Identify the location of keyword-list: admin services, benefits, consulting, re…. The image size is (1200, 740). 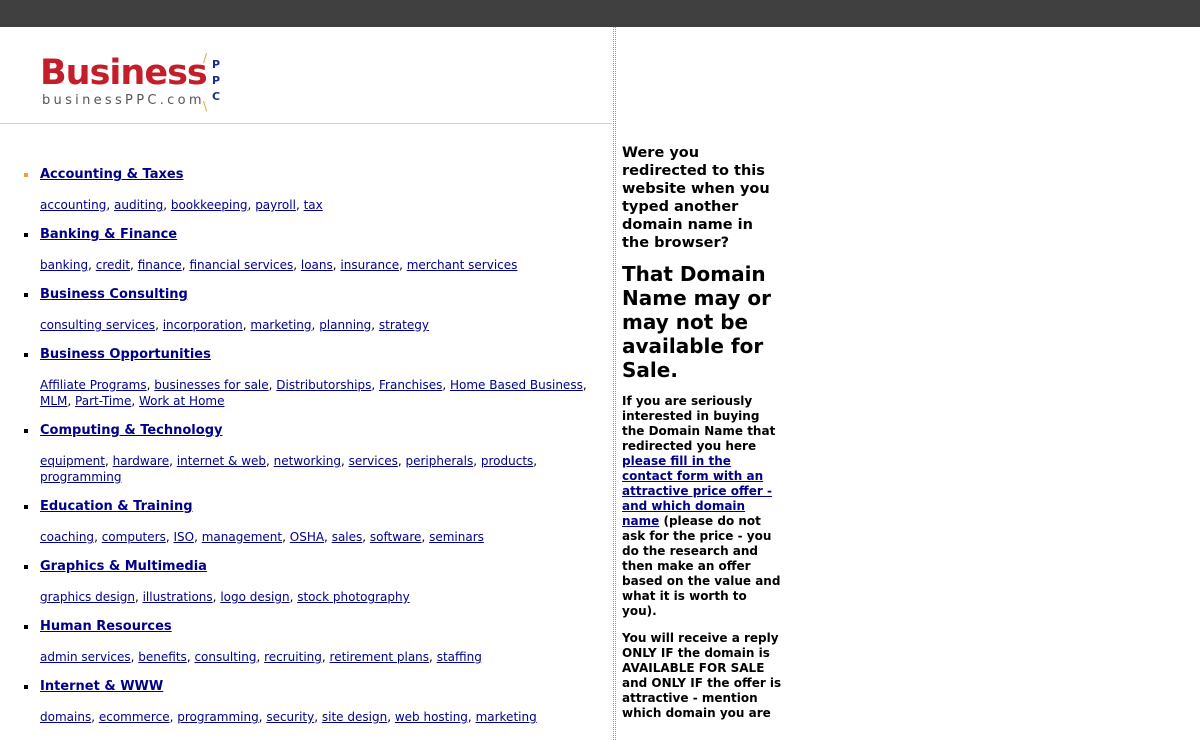
(261, 657).